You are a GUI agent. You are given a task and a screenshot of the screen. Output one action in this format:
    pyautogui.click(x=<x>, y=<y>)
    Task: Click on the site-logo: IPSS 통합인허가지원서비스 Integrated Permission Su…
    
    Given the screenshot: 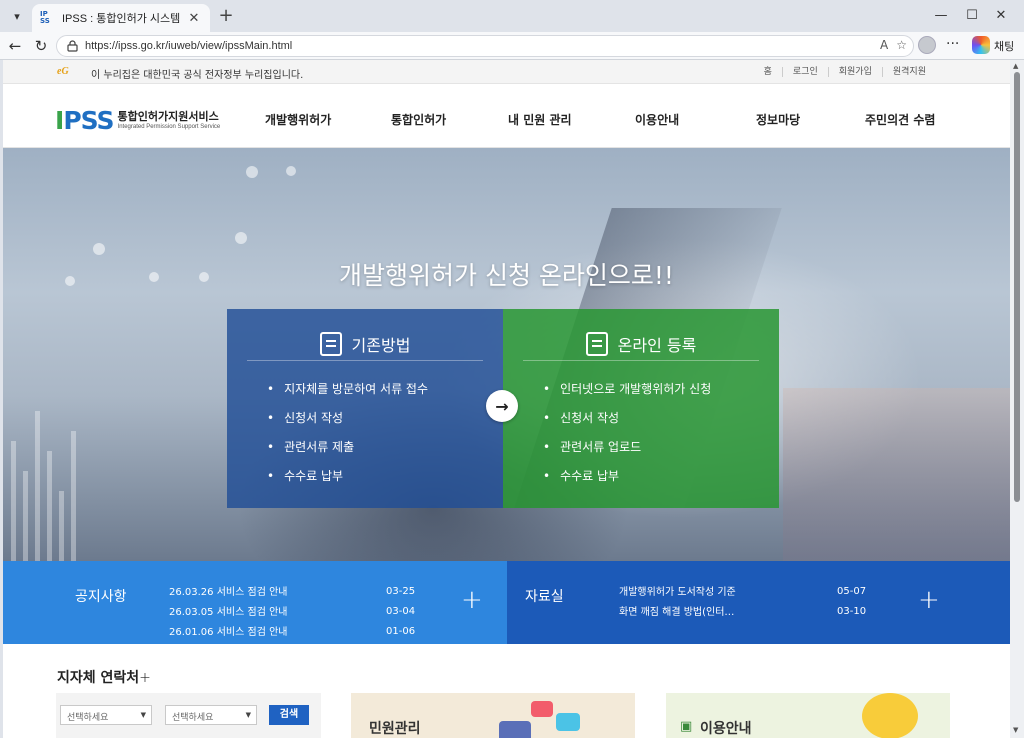 What is the action you would take?
    pyautogui.click(x=137, y=120)
    